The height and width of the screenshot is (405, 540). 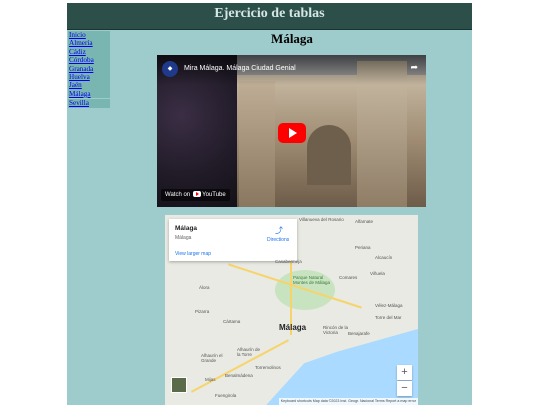 What do you see at coordinates (363, 247) in the screenshot?
I see `map-label: Periana` at bounding box center [363, 247].